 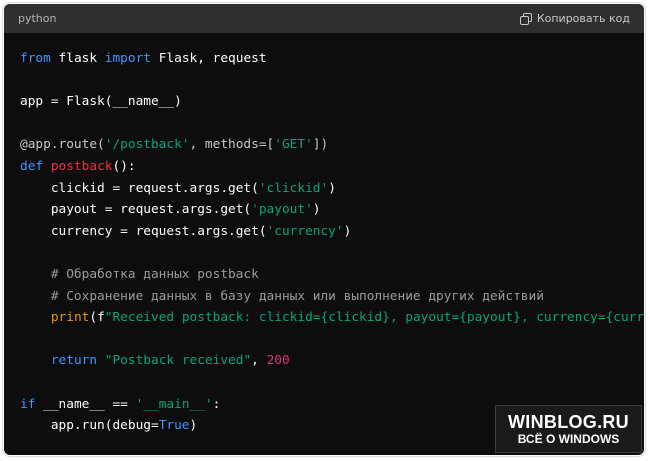 What do you see at coordinates (324, 18) in the screenshot?
I see `code-block-header: python Копировать код` at bounding box center [324, 18].